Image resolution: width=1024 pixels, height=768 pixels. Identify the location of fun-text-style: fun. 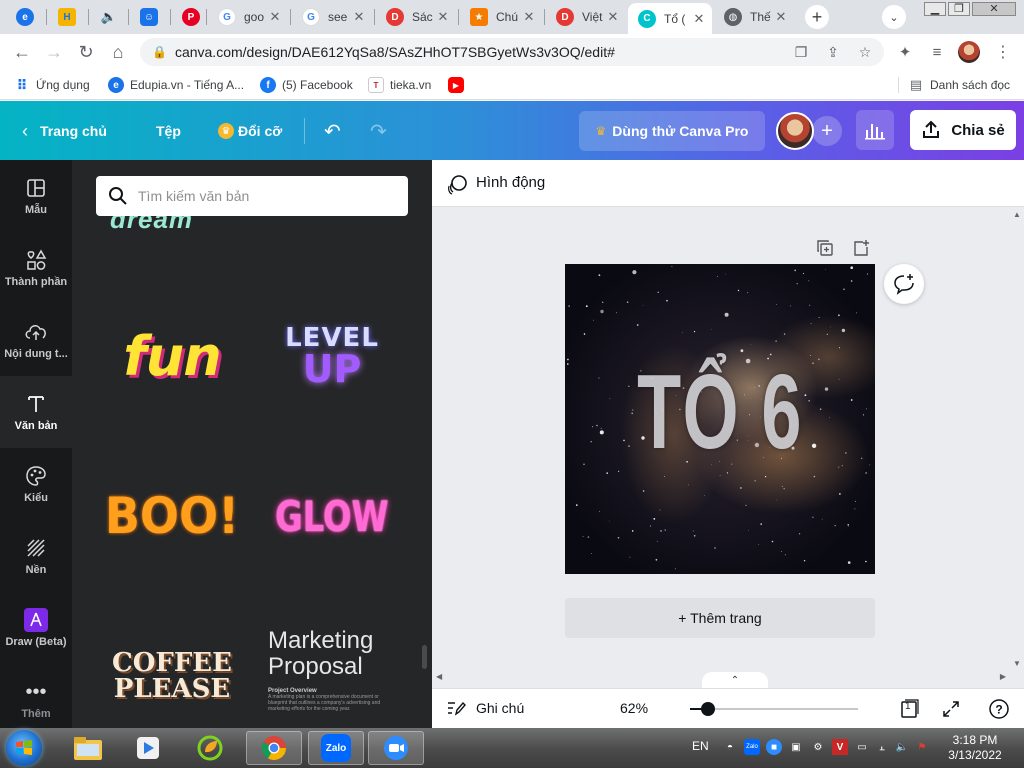
(172, 356).